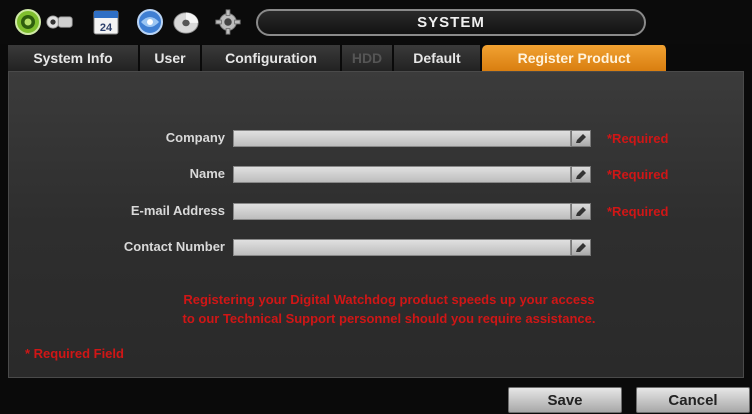 The width and height of the screenshot is (752, 414). What do you see at coordinates (272, 58) in the screenshot?
I see `tab-configuration: Configuration` at bounding box center [272, 58].